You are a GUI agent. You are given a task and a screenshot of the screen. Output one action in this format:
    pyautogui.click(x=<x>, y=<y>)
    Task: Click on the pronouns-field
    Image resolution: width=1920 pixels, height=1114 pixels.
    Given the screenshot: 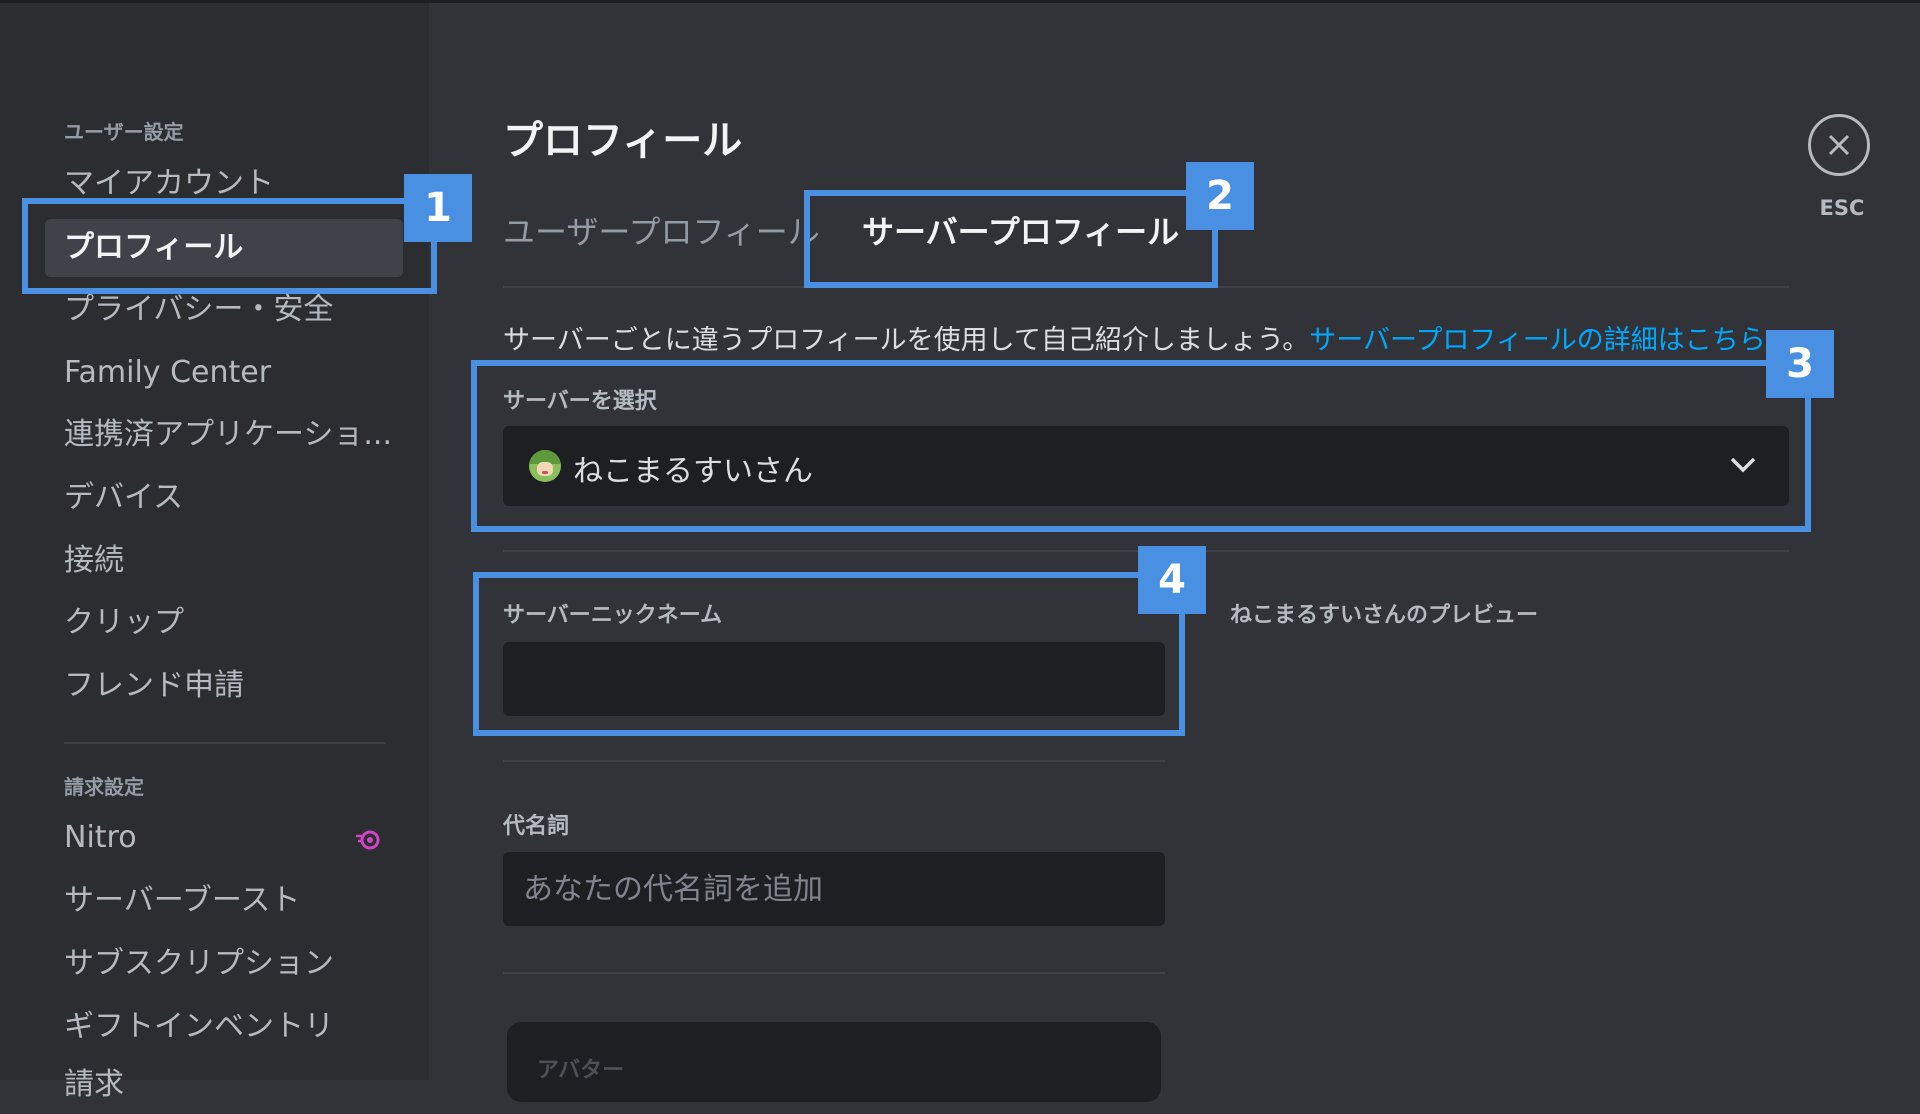 What is the action you would take?
    pyautogui.click(x=834, y=889)
    